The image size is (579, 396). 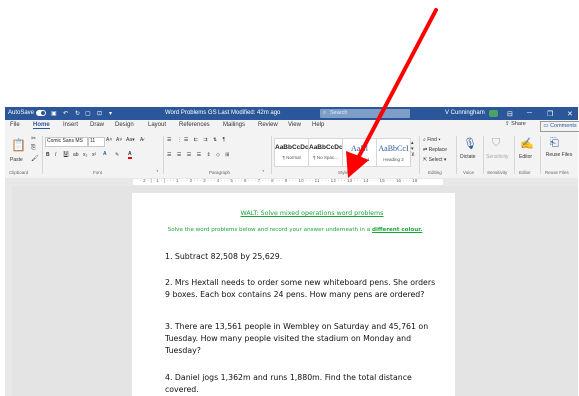 What do you see at coordinates (19, 172) in the screenshot?
I see `group-clipboard: Clipboard` at bounding box center [19, 172].